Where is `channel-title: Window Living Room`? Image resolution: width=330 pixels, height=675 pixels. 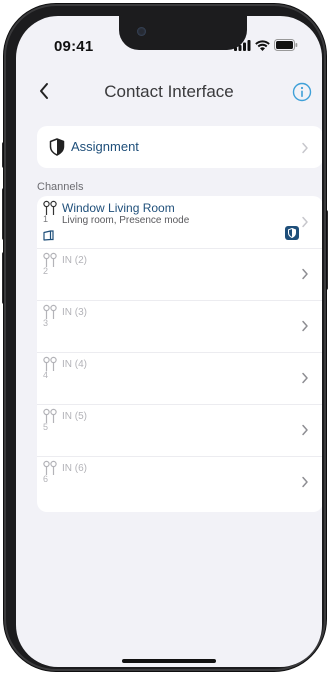
channel-title: Window Living Room is located at coordinates (118, 208).